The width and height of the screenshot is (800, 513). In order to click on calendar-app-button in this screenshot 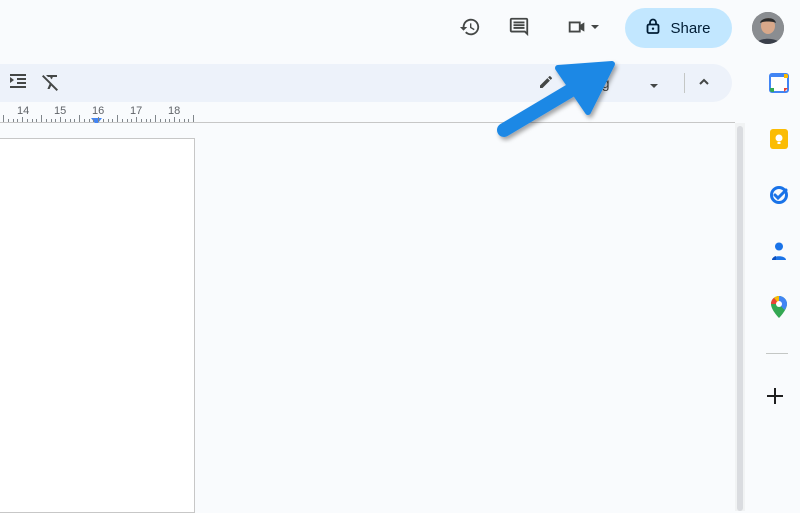, I will do `click(779, 85)`.